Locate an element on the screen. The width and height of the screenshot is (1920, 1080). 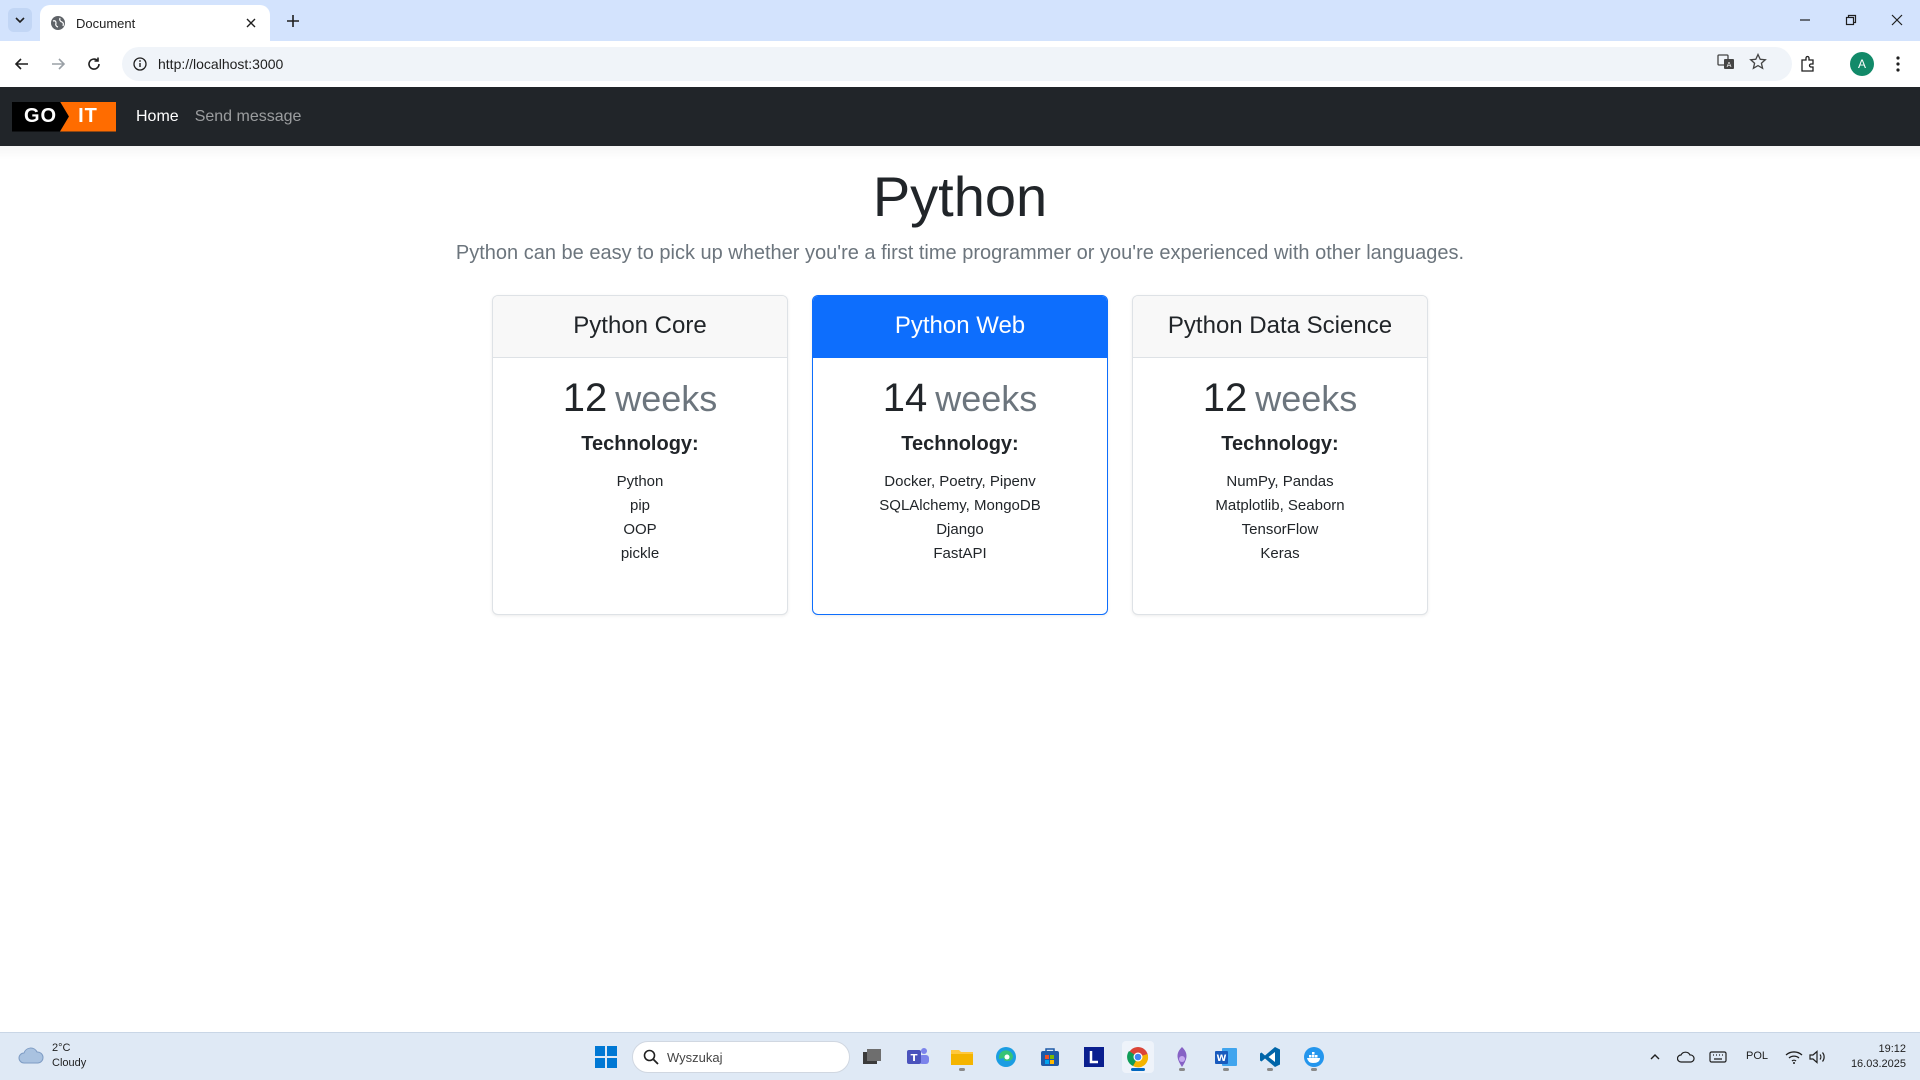
arrow-right-icon is located at coordinates (59, 64).